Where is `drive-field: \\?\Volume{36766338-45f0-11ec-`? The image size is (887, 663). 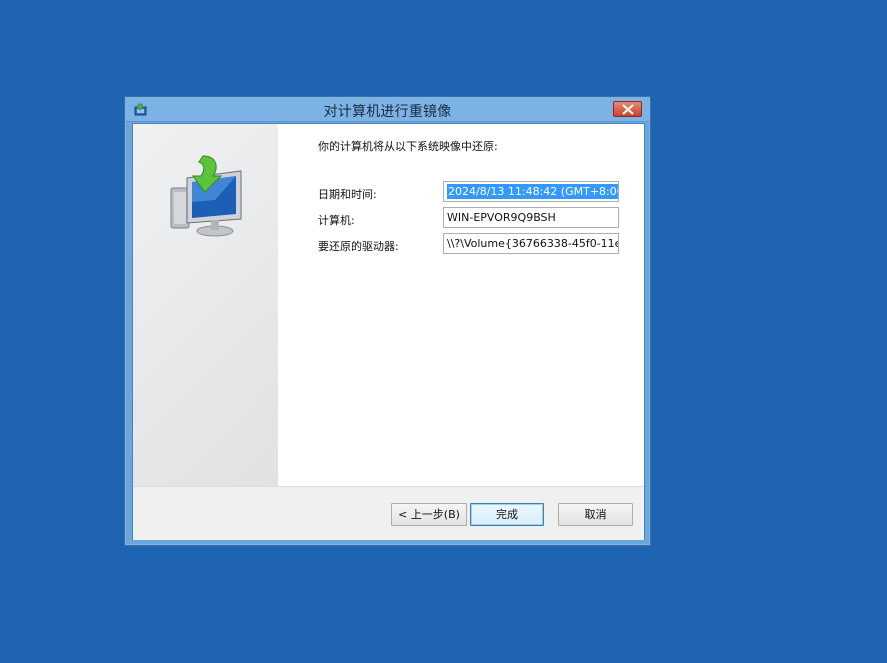
drive-field: \\?\Volume{36766338-45f0-11ec- is located at coordinates (531, 243).